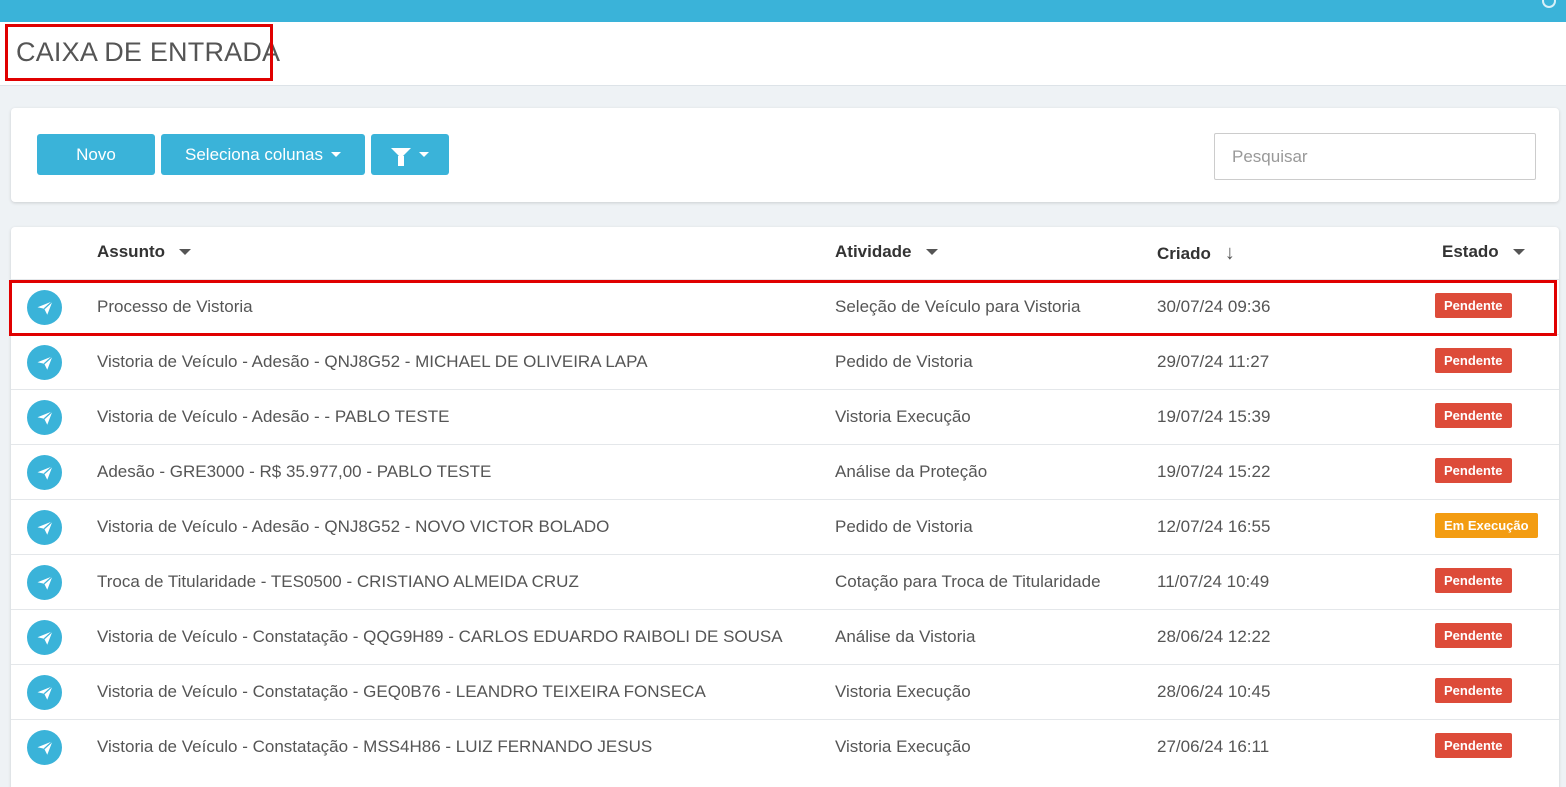 The height and width of the screenshot is (787, 1566). I want to click on filter-icon, so click(401, 156).